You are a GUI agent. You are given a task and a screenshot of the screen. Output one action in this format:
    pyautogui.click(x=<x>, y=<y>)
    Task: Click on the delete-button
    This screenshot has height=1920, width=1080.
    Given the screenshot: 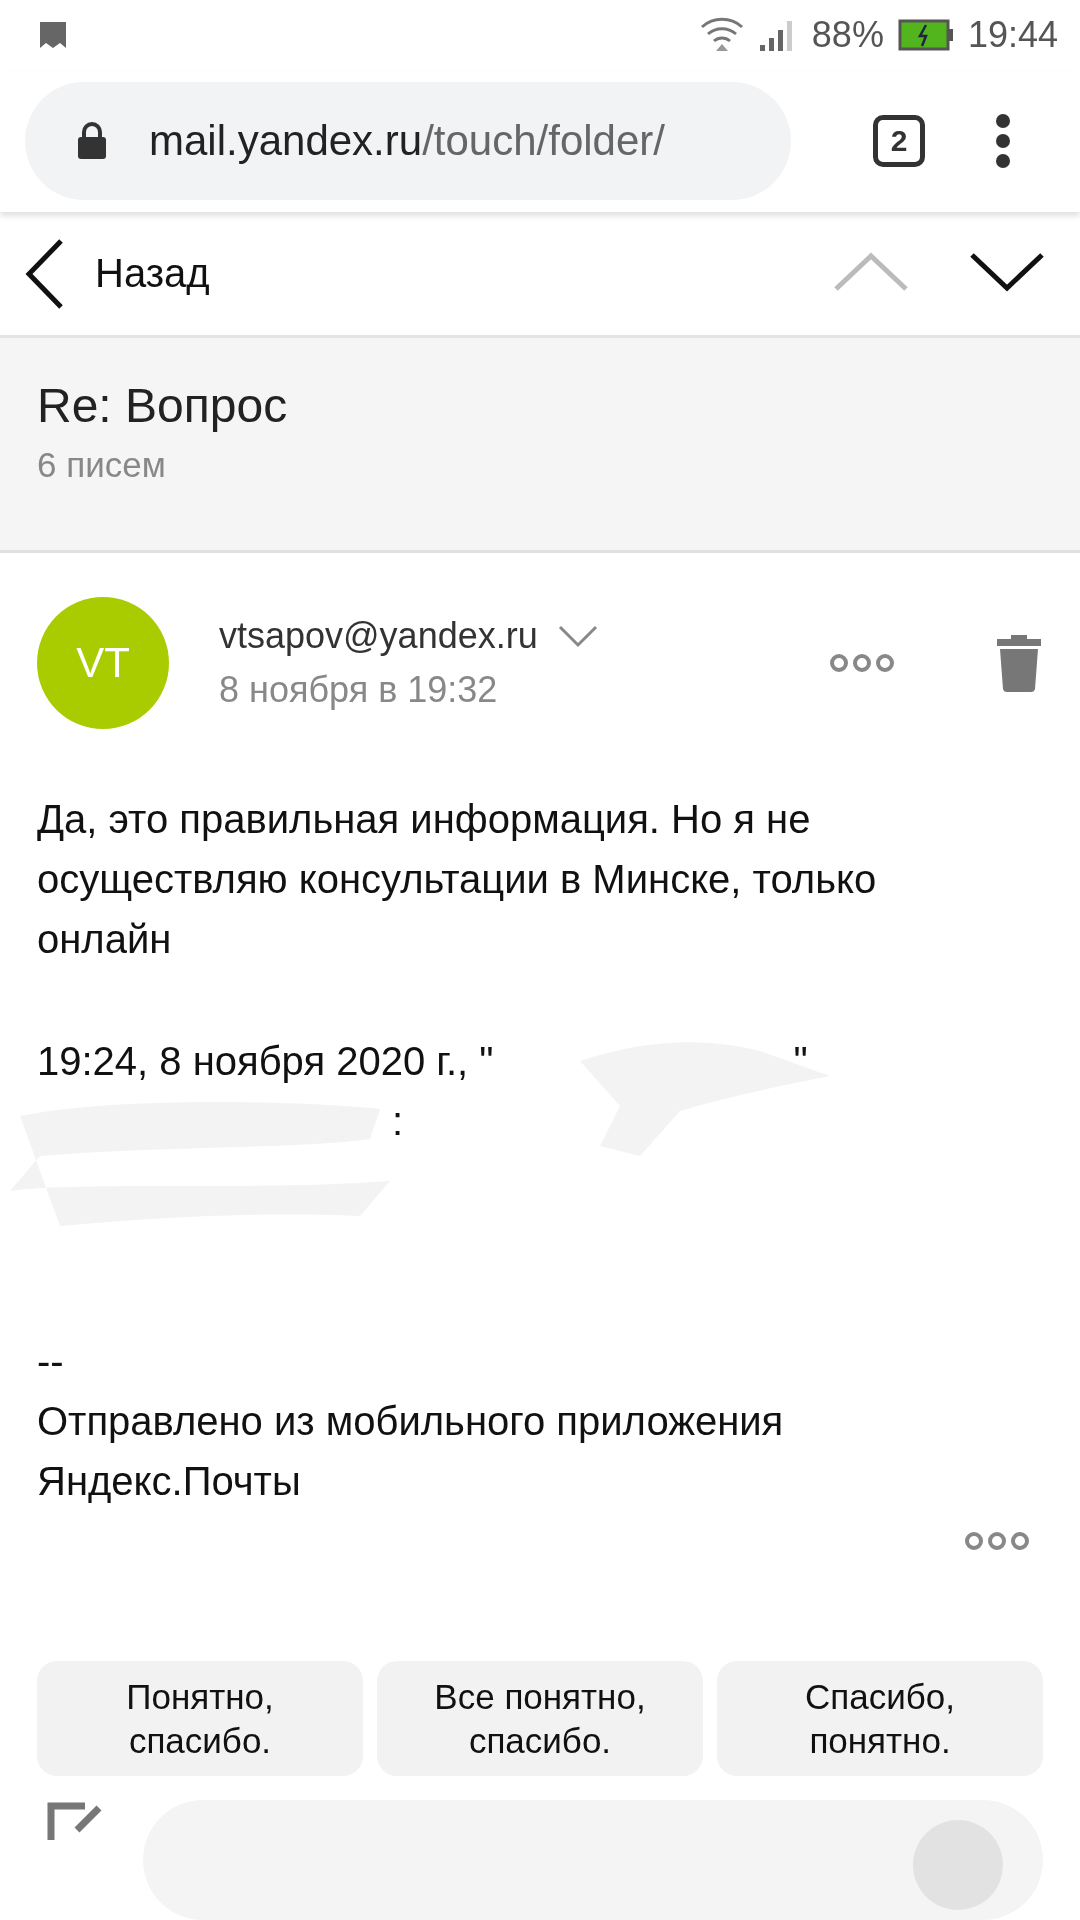 What is the action you would take?
    pyautogui.click(x=1019, y=663)
    